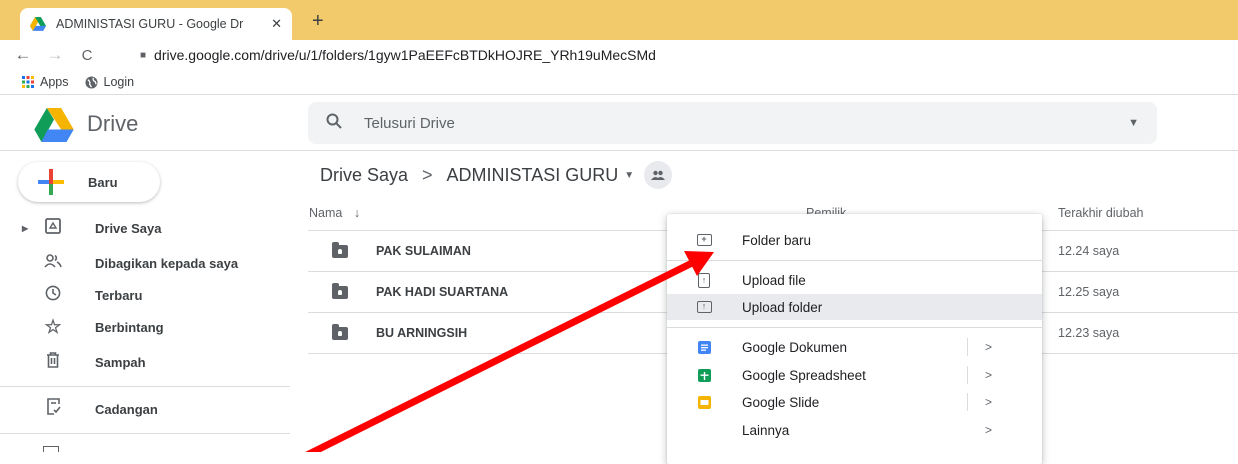  What do you see at coordinates (51, 449) in the screenshot?
I see `storage-icon` at bounding box center [51, 449].